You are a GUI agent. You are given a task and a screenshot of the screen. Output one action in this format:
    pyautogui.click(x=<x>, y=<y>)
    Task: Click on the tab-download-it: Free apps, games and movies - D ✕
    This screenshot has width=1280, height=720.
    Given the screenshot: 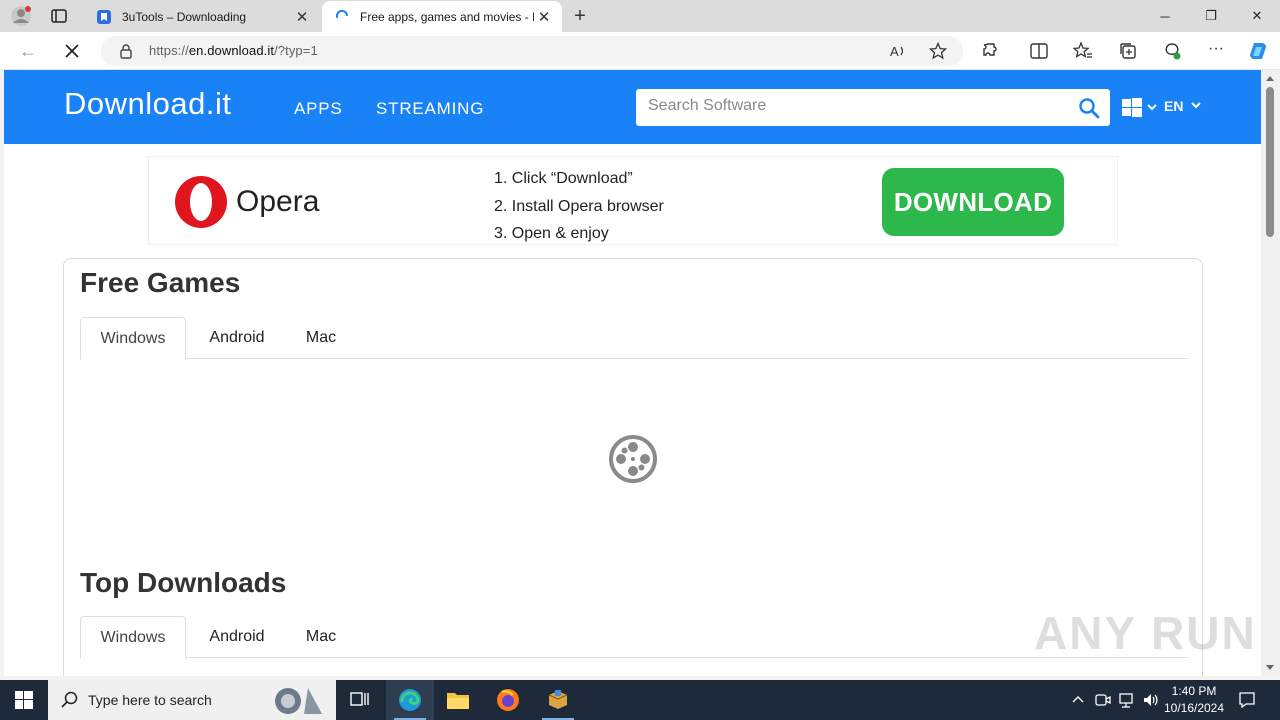 What is the action you would take?
    pyautogui.click(x=442, y=16)
    